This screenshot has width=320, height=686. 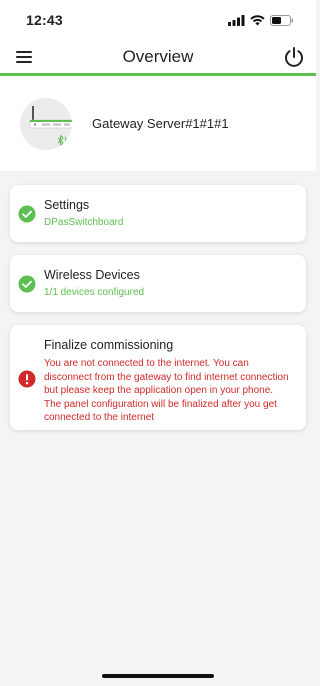 I want to click on gateway-header: Gateway Server#1#1#1, so click(x=158, y=123).